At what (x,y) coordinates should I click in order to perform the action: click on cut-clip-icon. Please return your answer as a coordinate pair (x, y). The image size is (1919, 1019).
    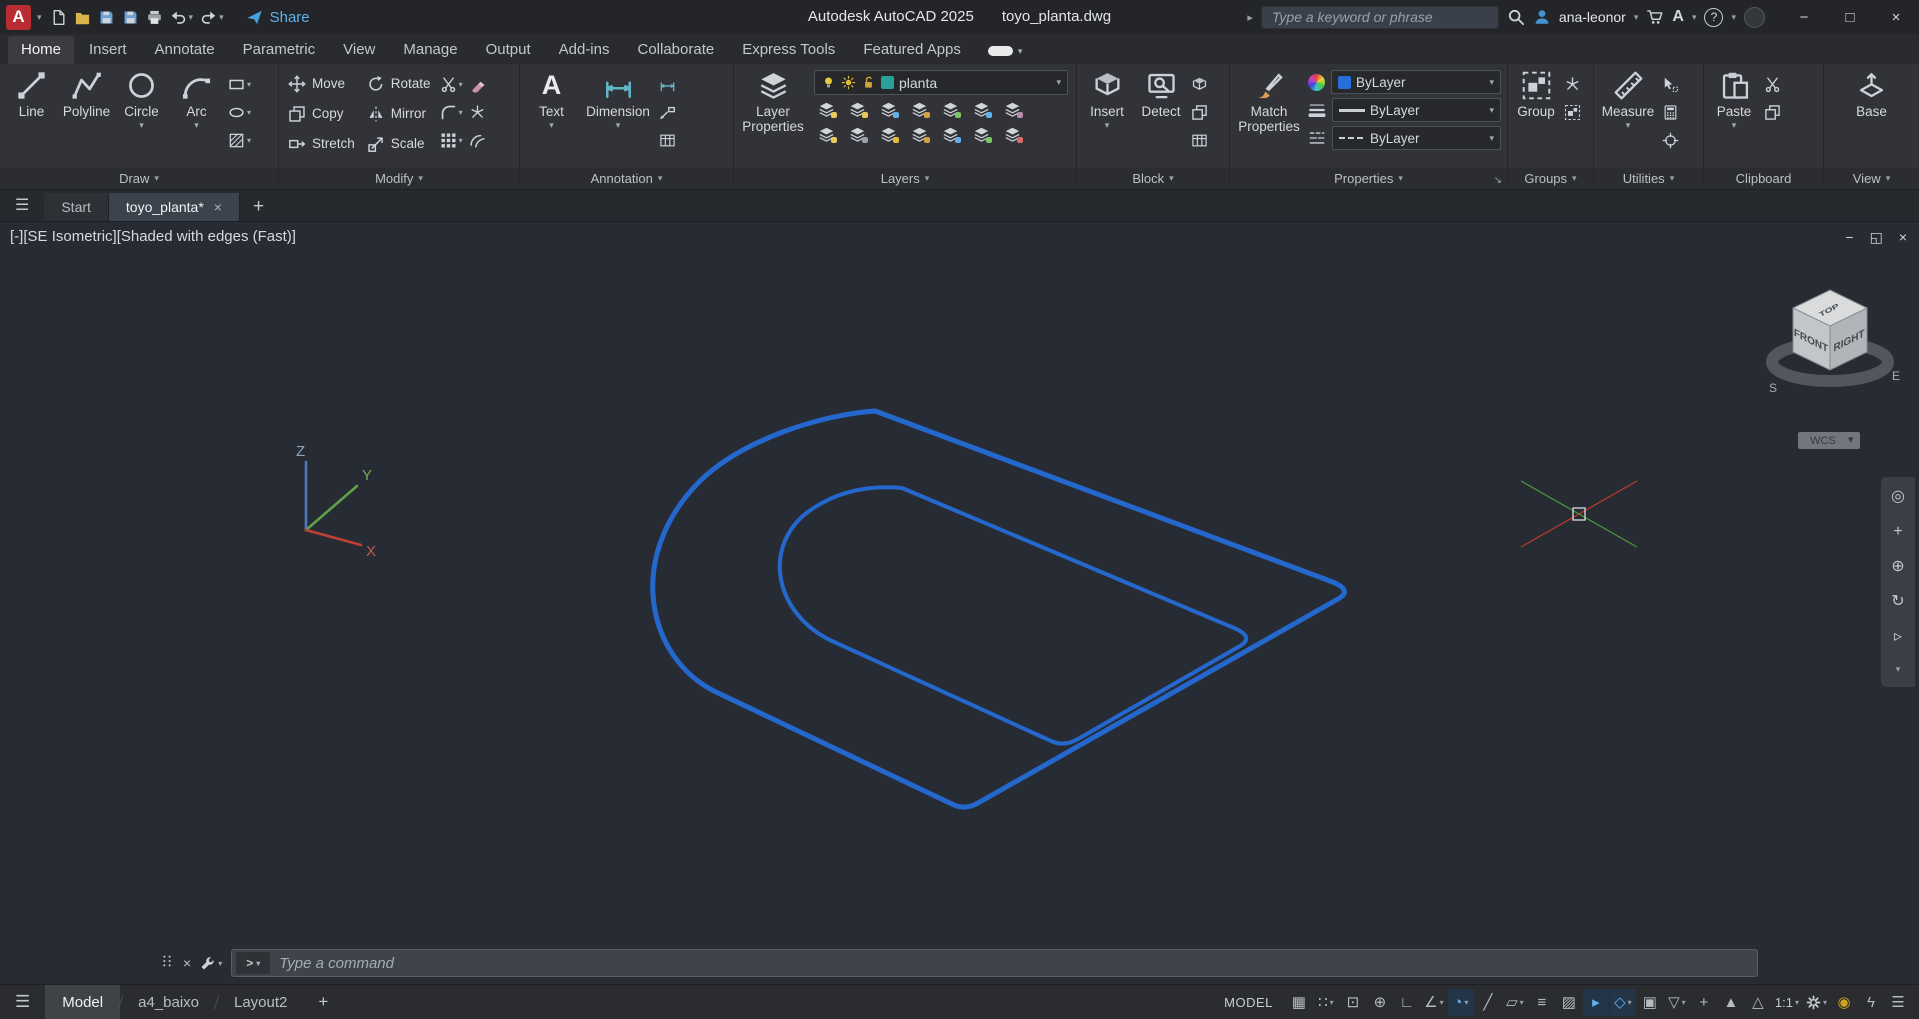
    Looking at the image, I should click on (1772, 84).